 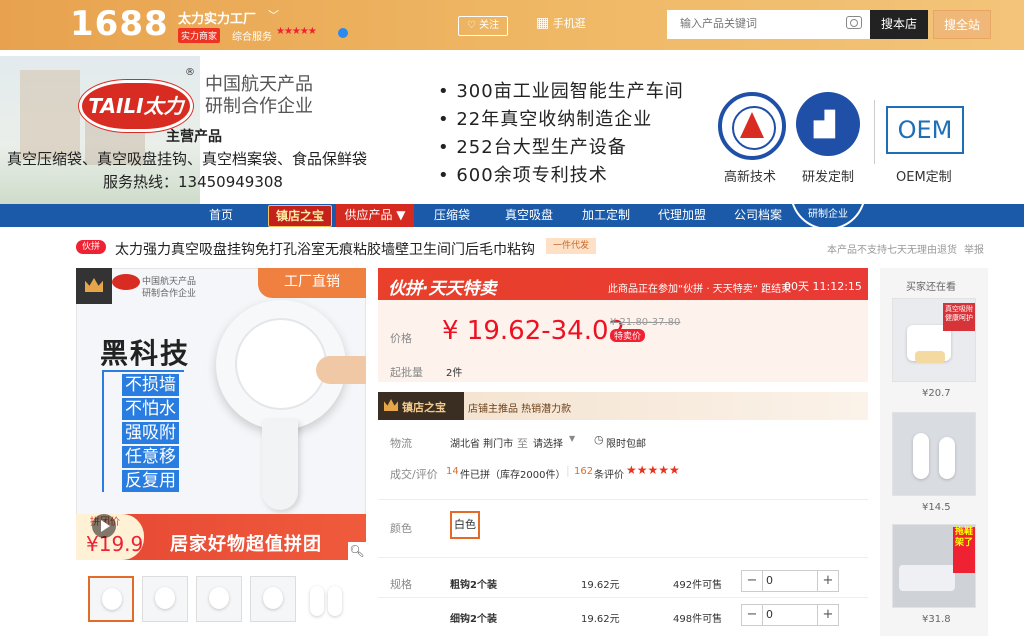 What do you see at coordinates (150, 385) in the screenshot?
I see `feature-item: 不损墙` at bounding box center [150, 385].